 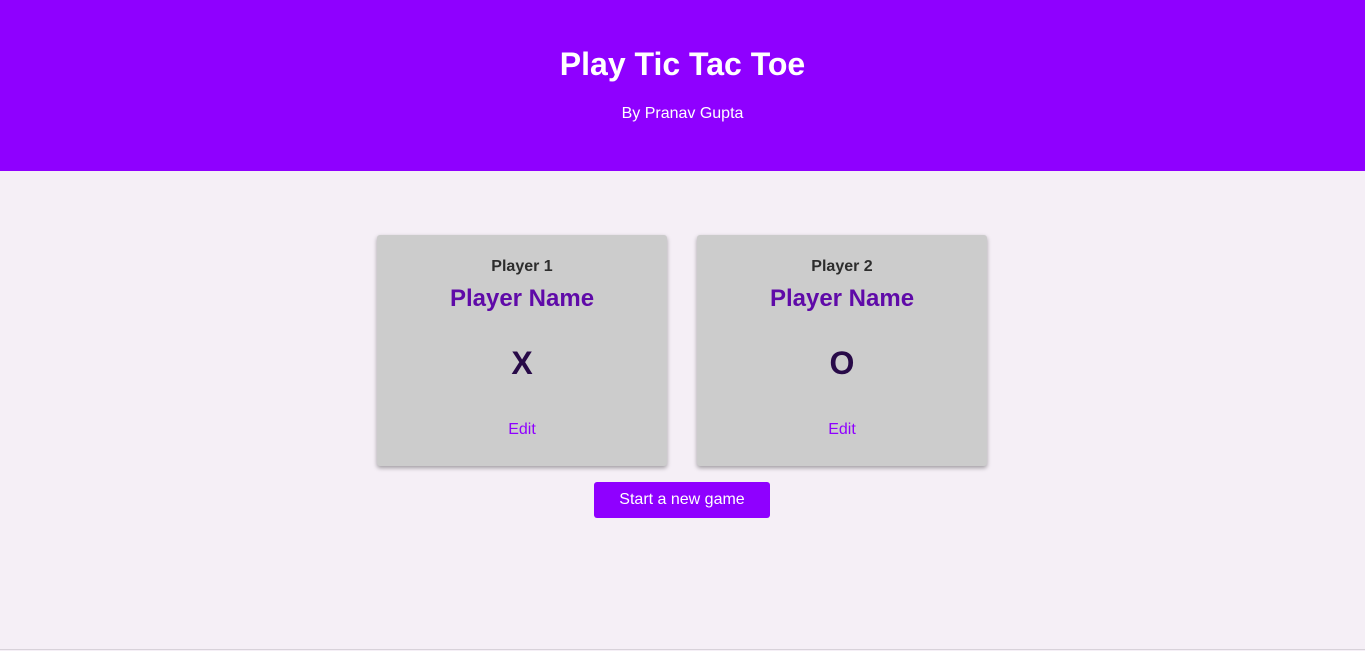 I want to click on page-title: Play Tic Tac Toe, so click(x=682, y=64).